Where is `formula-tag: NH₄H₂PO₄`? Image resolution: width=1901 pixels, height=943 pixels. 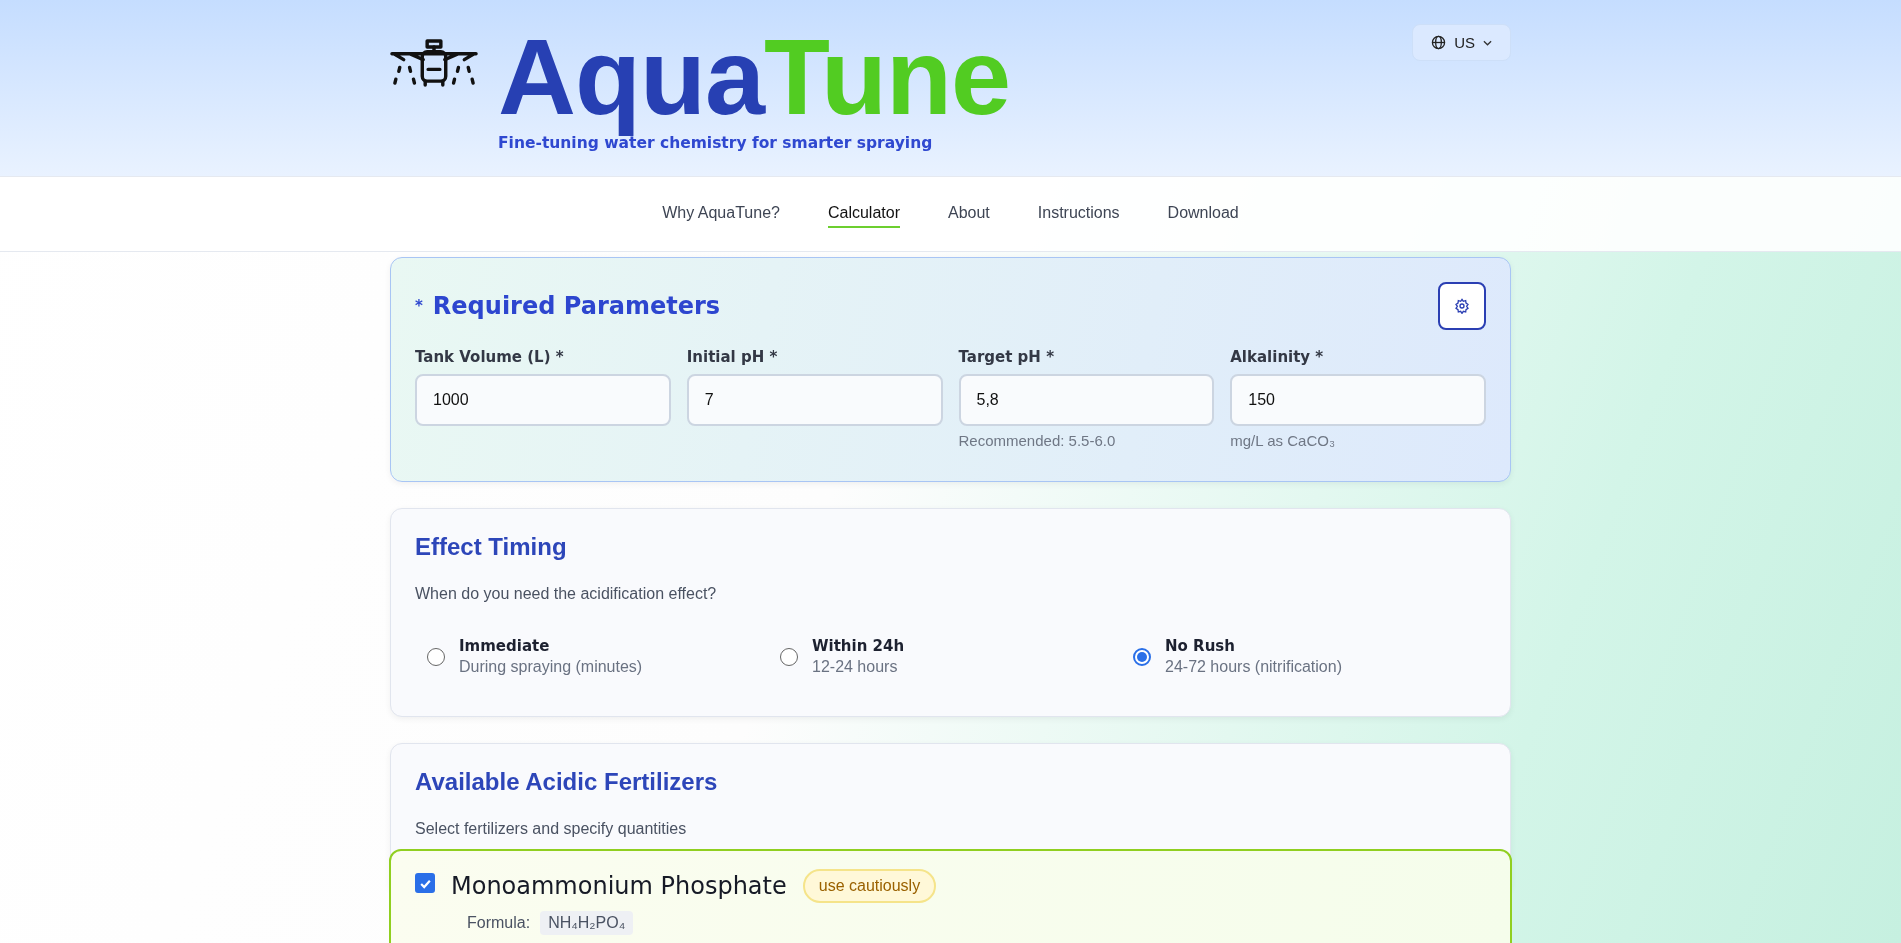
formula-tag: NH₄H₂PO₄ is located at coordinates (587, 923).